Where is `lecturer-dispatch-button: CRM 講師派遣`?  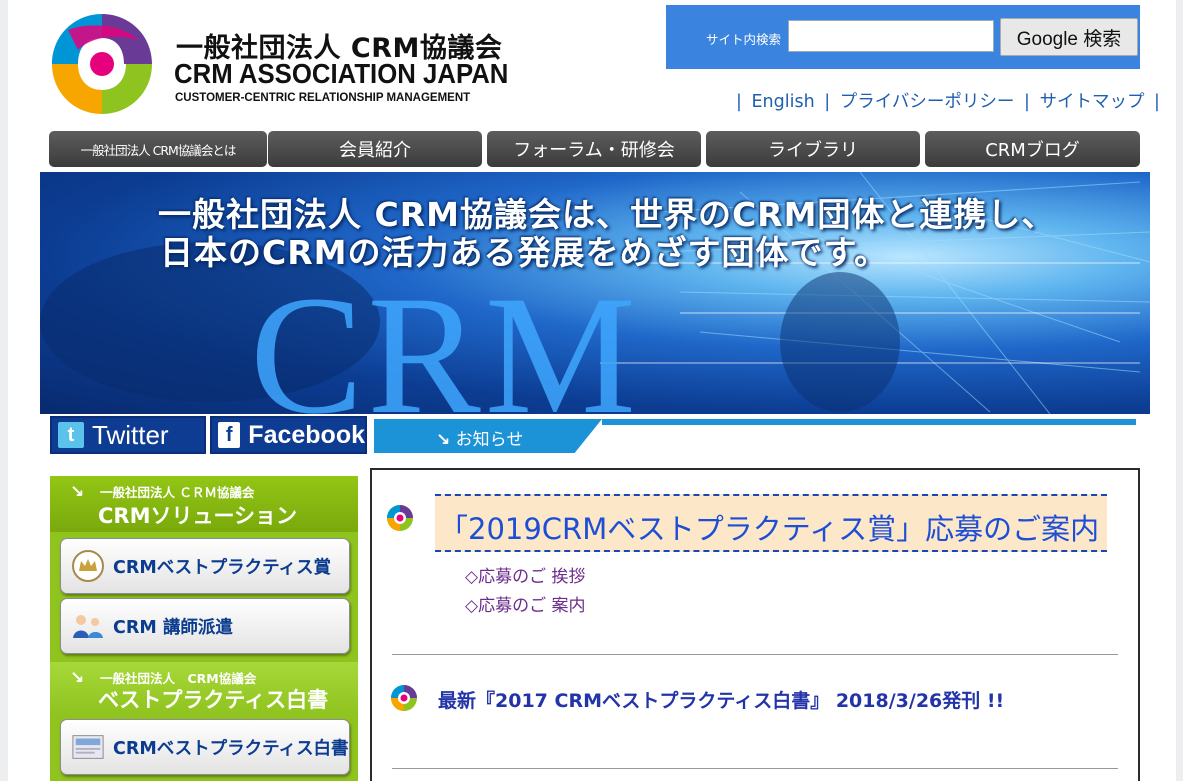
lecturer-dispatch-button: CRM 講師派遣 is located at coordinates (205, 626).